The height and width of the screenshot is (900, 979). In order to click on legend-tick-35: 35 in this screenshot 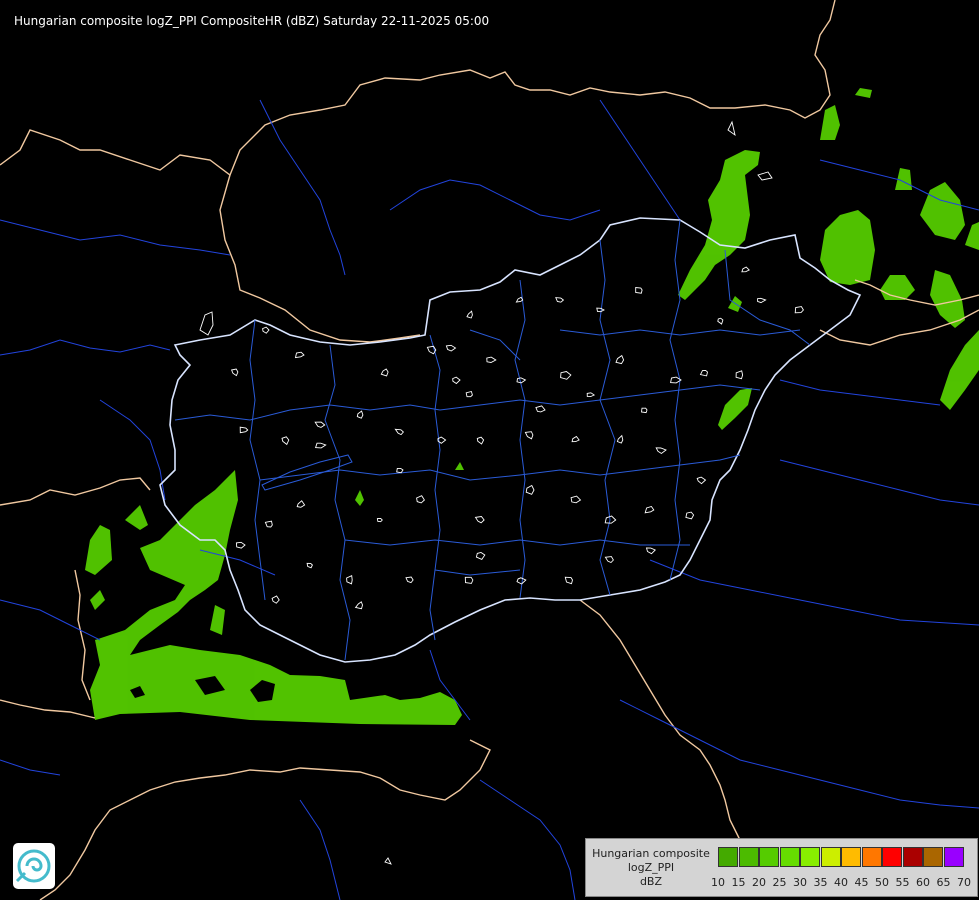, I will do `click(820, 882)`.